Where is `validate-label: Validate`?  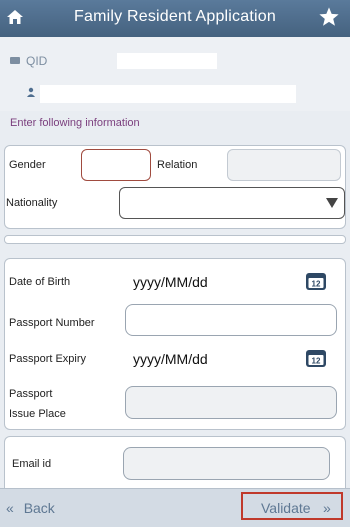
validate-label: Validate is located at coordinates (286, 508).